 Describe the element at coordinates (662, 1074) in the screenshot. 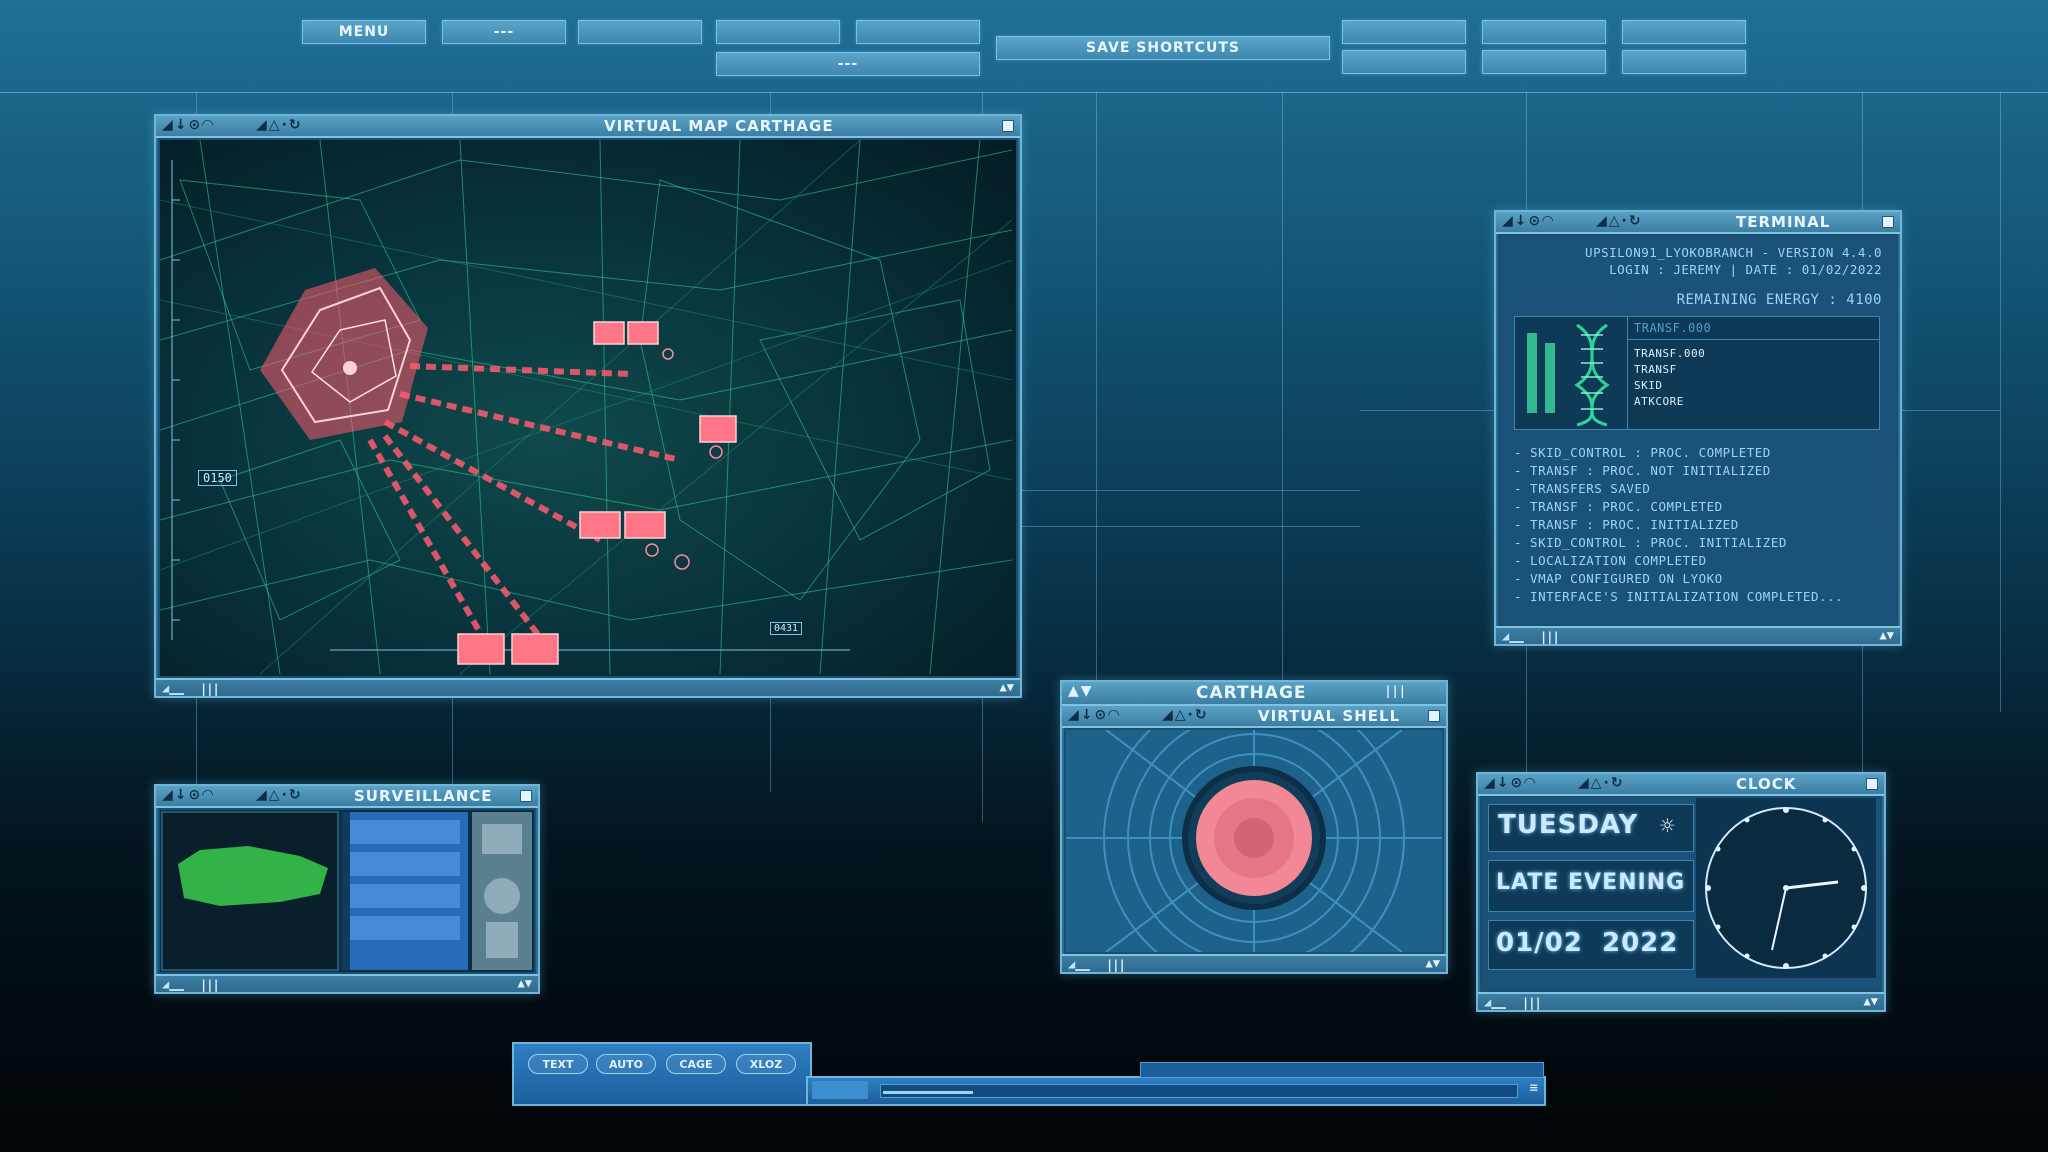

I see `bottom-toolbar: TEXT AUTO CAGE XLOZ` at that location.